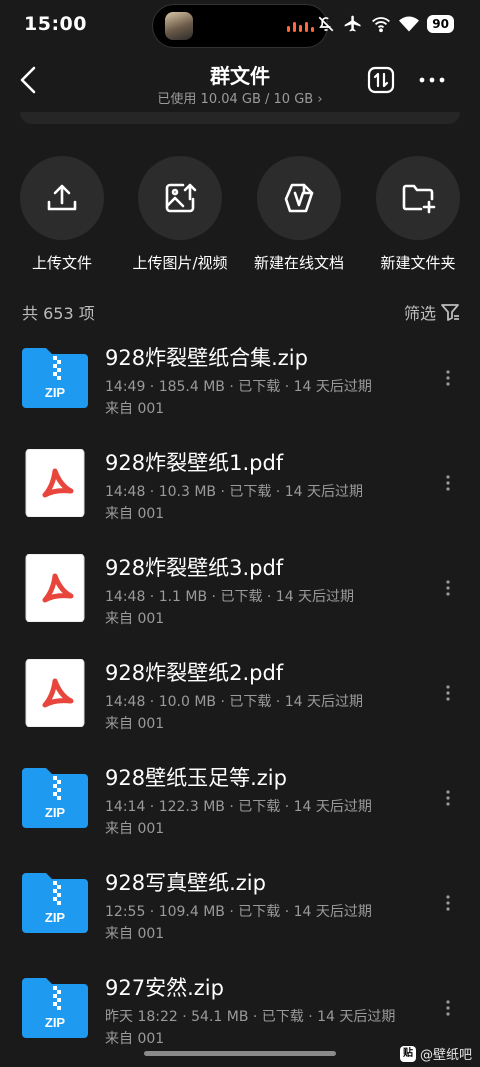 This screenshot has width=480, height=1067. What do you see at coordinates (238, 807) in the screenshot?
I see `file-meta: 14:14 · 122.3 MB · 已下载 · 14 天后过期` at bounding box center [238, 807].